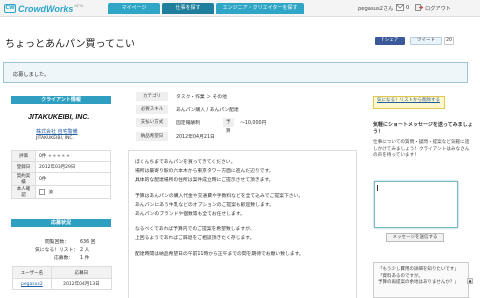  I want to click on verified-label: 本人確認, so click(23, 192).